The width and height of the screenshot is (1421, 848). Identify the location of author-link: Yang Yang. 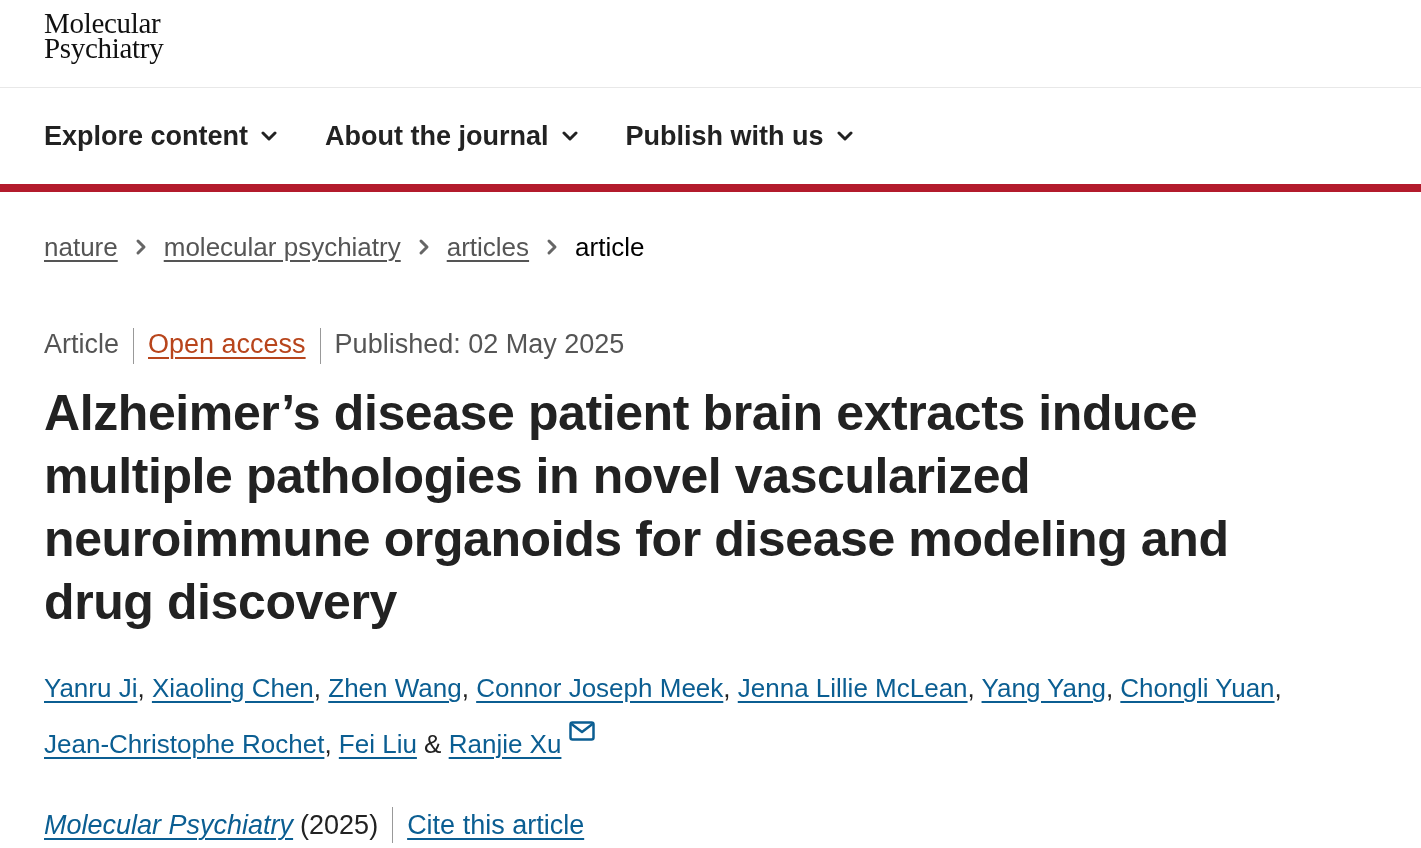
(1043, 688).